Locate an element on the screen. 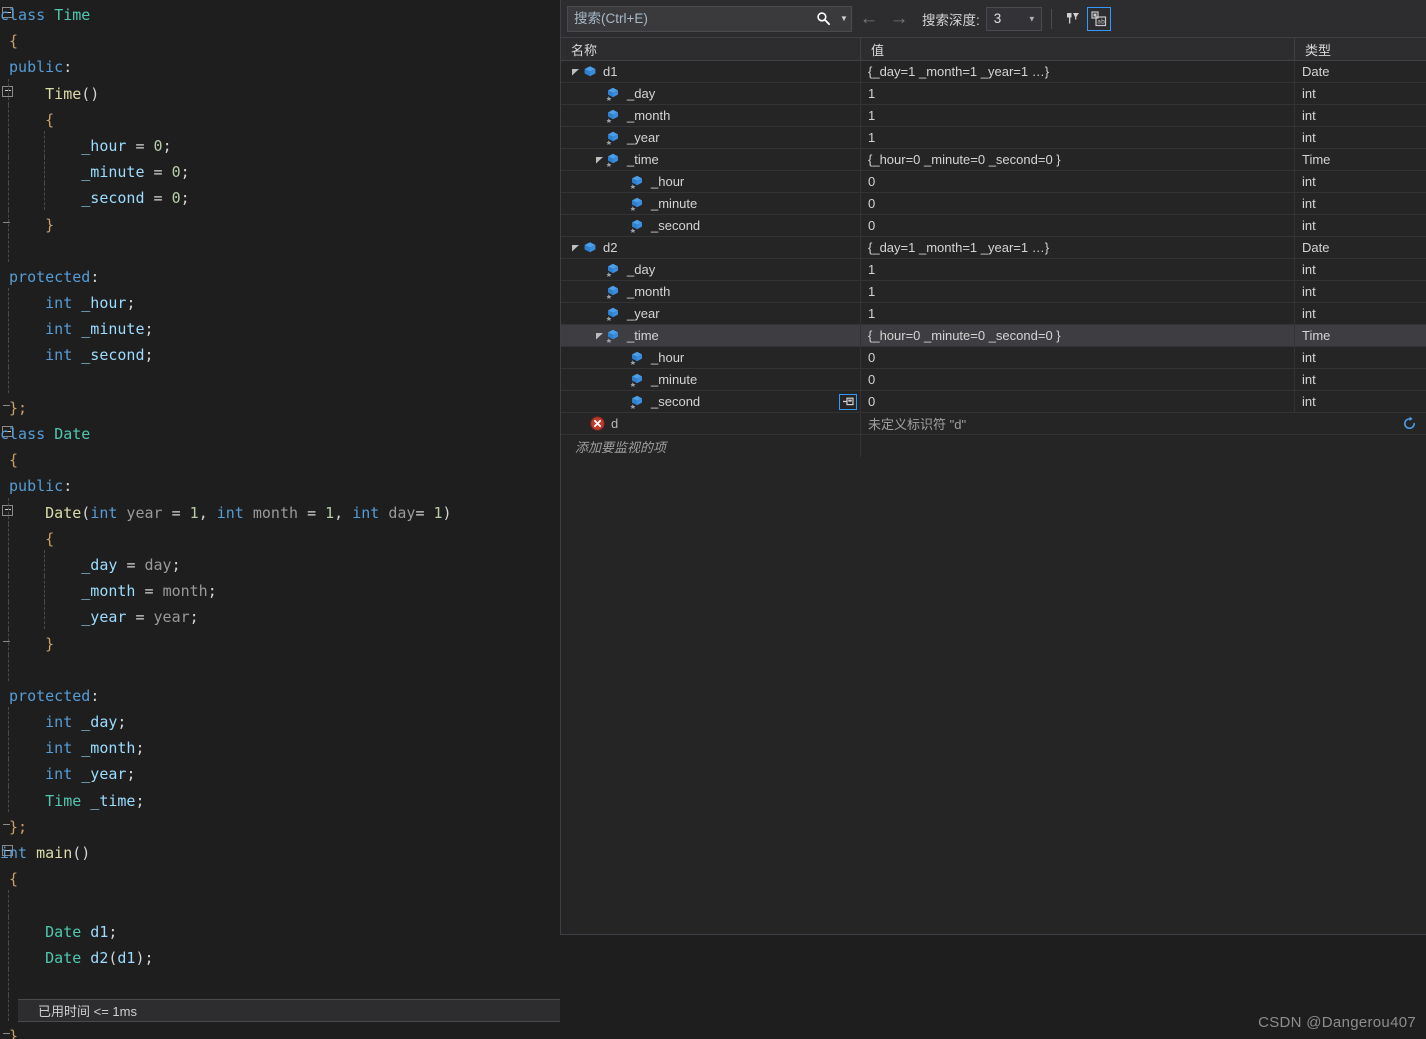 The image size is (1426, 1039). code-token: , is located at coordinates (207, 512).